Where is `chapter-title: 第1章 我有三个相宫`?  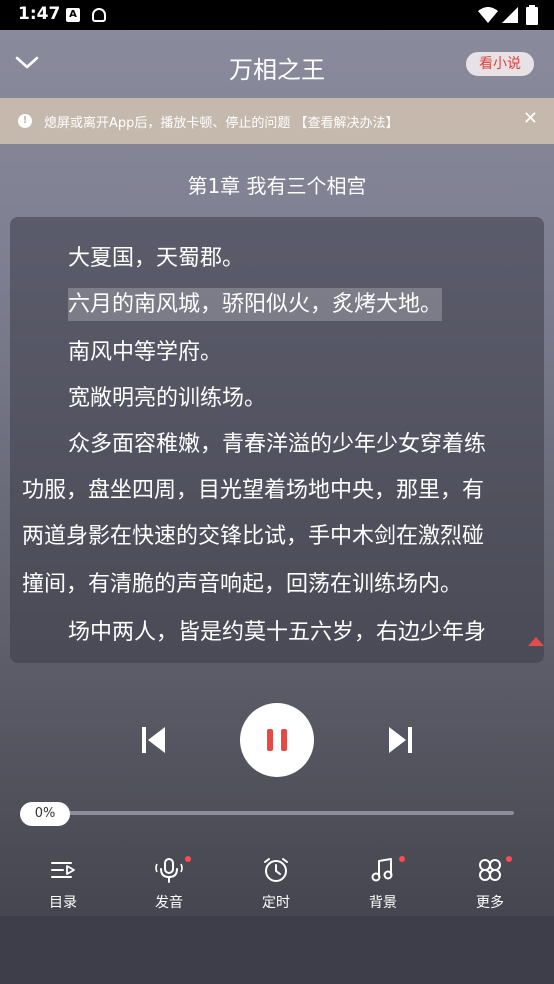
chapter-title: 第1章 我有三个相宫 is located at coordinates (277, 186).